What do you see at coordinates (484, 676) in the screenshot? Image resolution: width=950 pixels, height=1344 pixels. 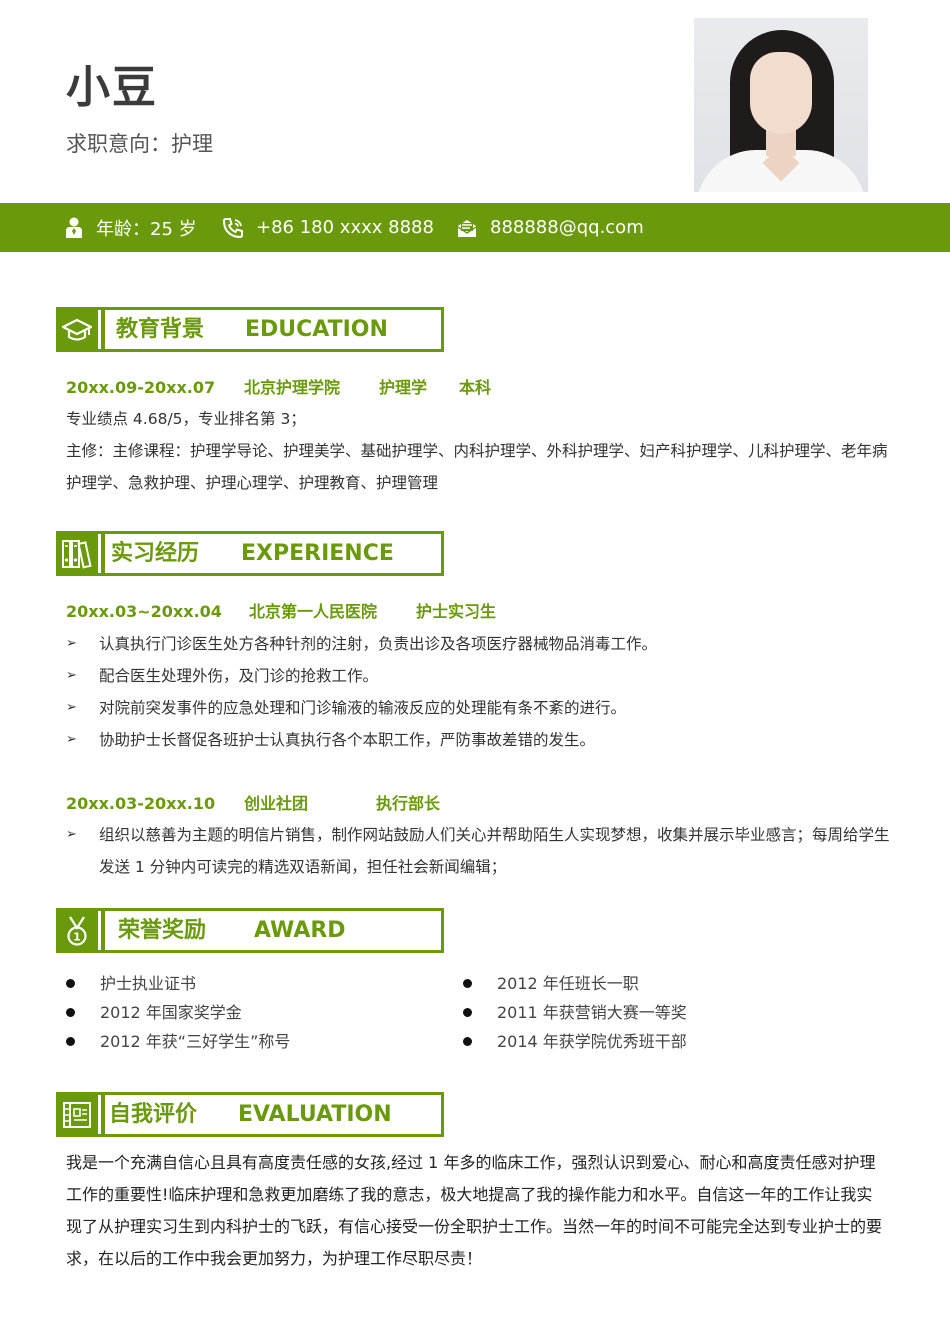 I see `list-item: ➢ 配合医生处理外伤，及门诊的抢救工作。` at bounding box center [484, 676].